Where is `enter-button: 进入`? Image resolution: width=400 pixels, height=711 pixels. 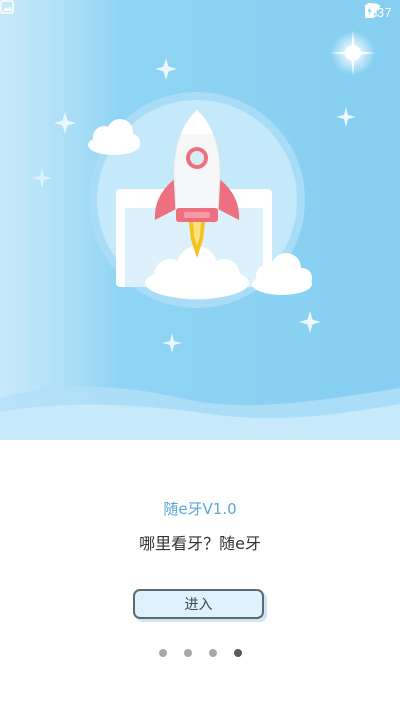
enter-button: 进入 is located at coordinates (198, 604).